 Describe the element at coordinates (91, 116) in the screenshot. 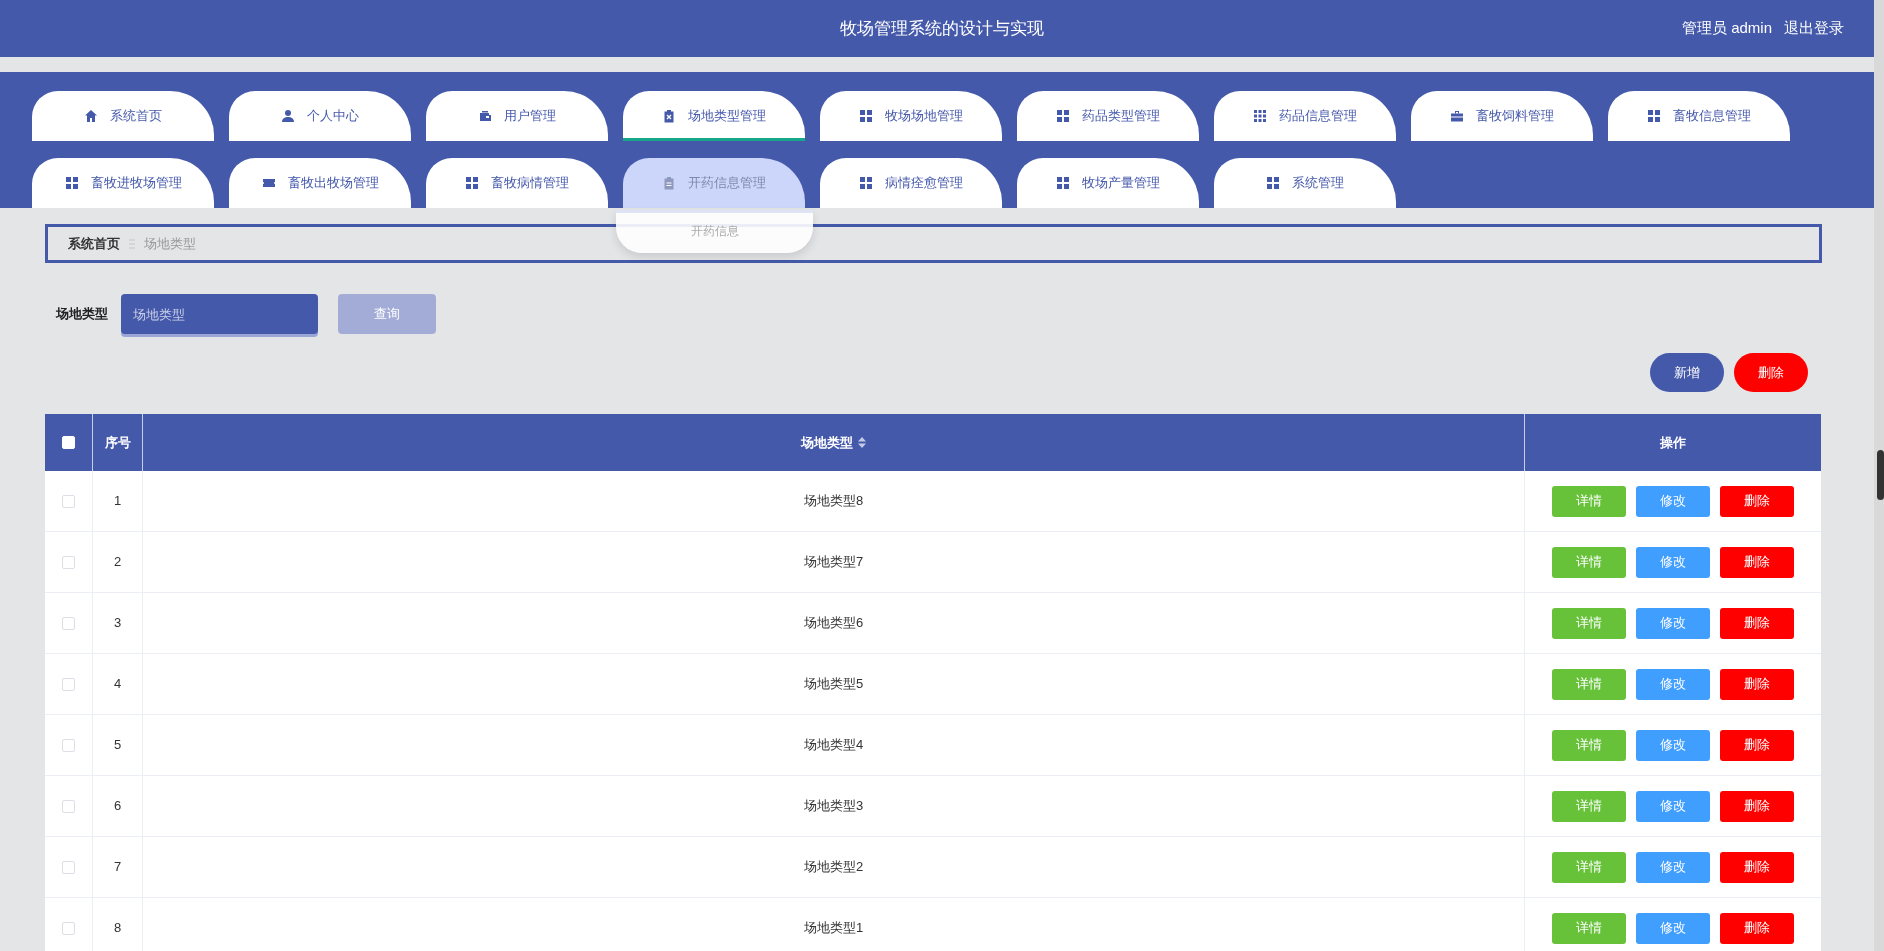

I see `home-icon` at that location.